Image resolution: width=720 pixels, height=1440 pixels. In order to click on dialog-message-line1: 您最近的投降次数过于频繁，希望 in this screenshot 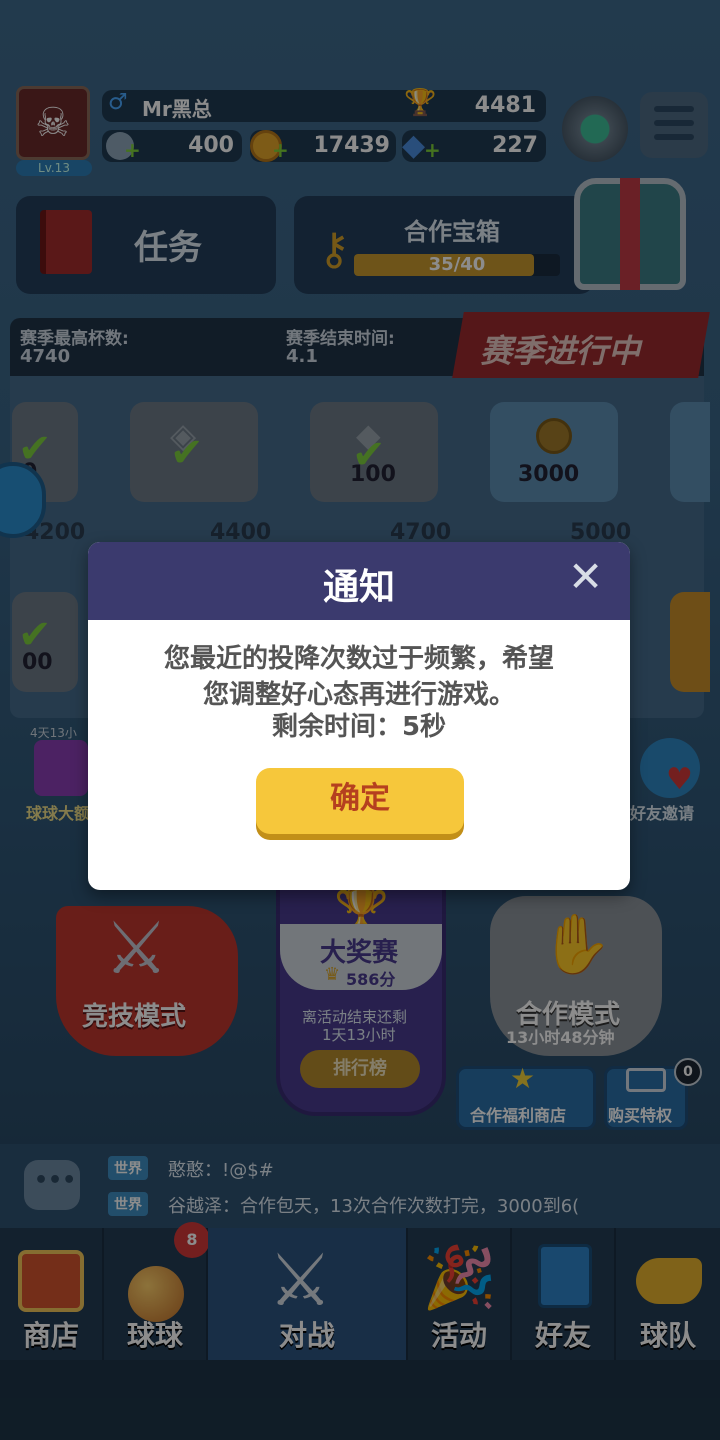, I will do `click(358, 659)`.